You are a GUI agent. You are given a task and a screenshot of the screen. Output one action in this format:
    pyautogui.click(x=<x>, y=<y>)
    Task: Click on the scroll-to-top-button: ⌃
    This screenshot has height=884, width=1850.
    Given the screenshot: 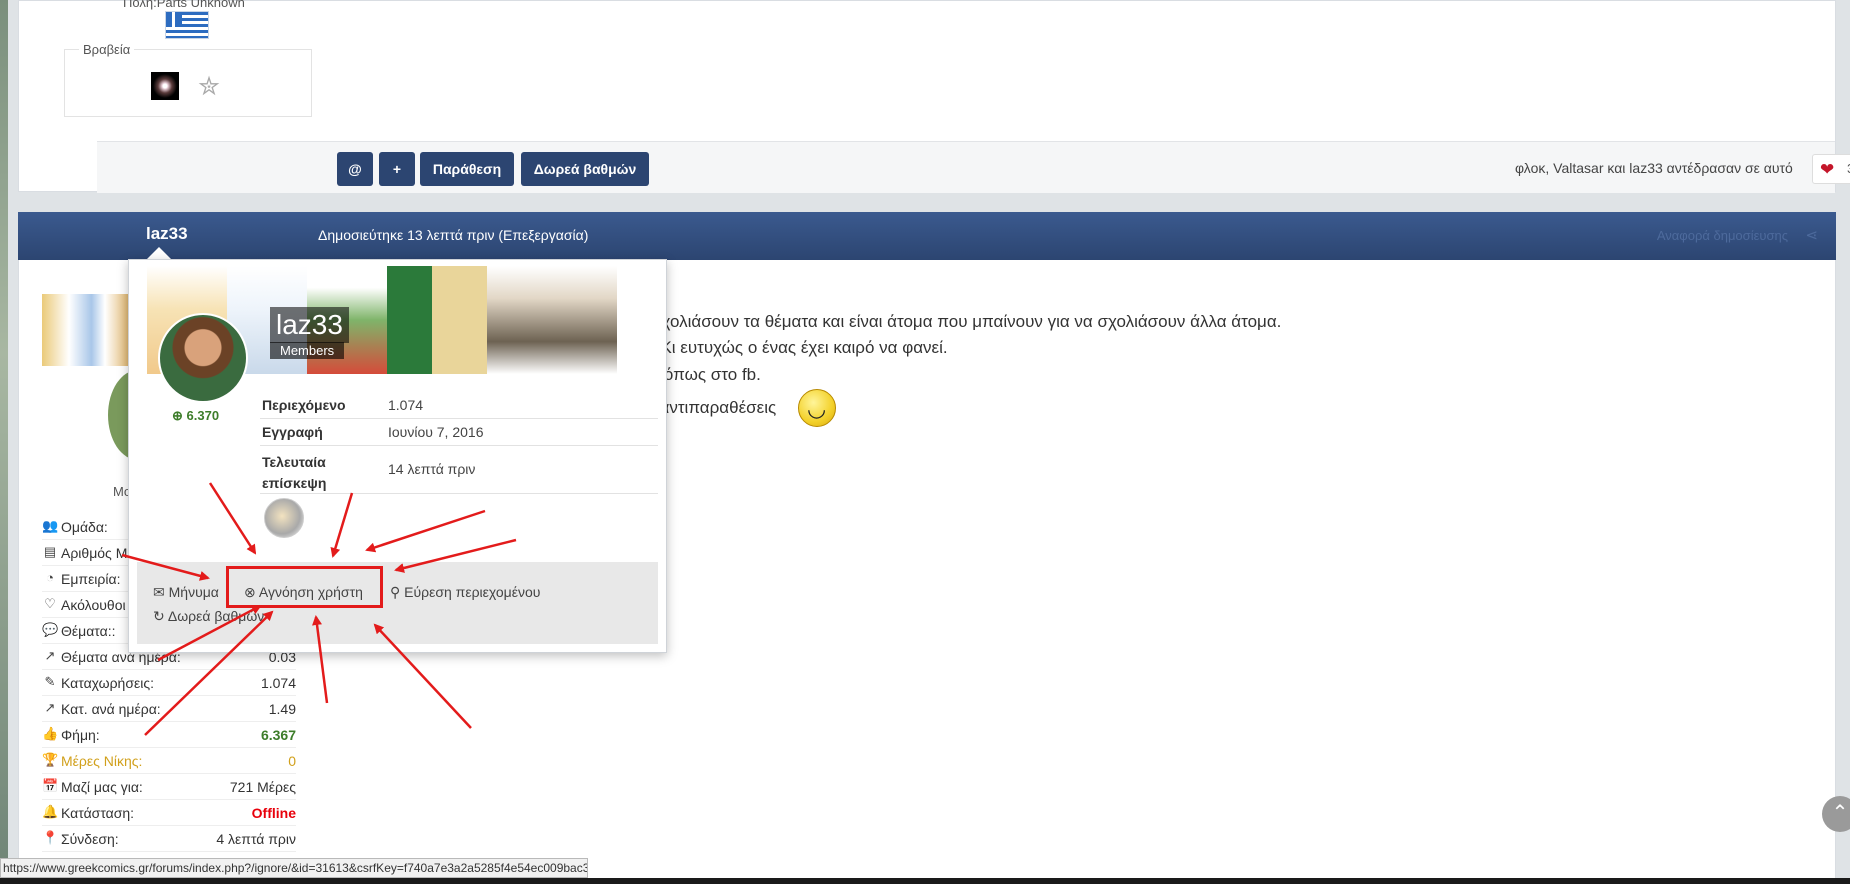 What is the action you would take?
    pyautogui.click(x=1836, y=814)
    